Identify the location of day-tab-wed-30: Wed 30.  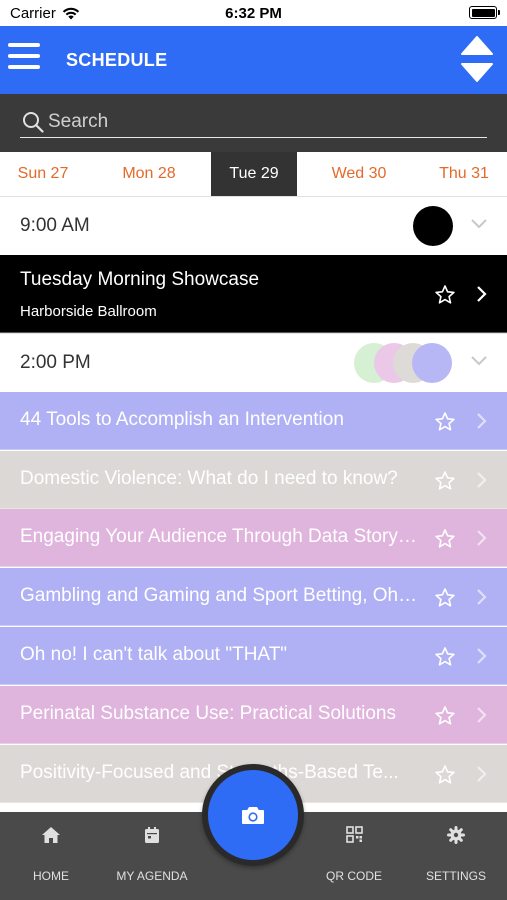
(359, 174).